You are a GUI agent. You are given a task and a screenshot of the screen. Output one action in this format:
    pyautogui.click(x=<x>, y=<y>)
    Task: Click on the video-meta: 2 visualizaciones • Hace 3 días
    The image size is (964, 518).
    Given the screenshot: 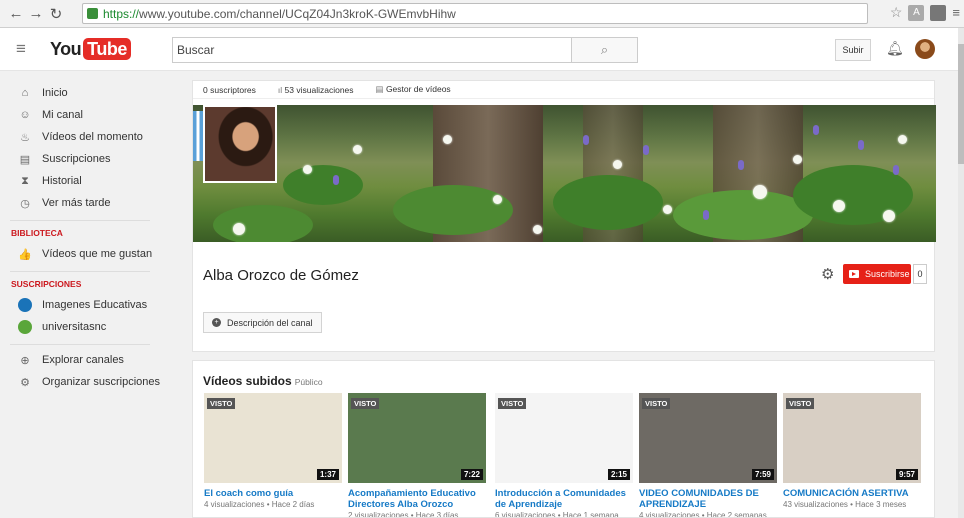 What is the action you would take?
    pyautogui.click(x=403, y=514)
    